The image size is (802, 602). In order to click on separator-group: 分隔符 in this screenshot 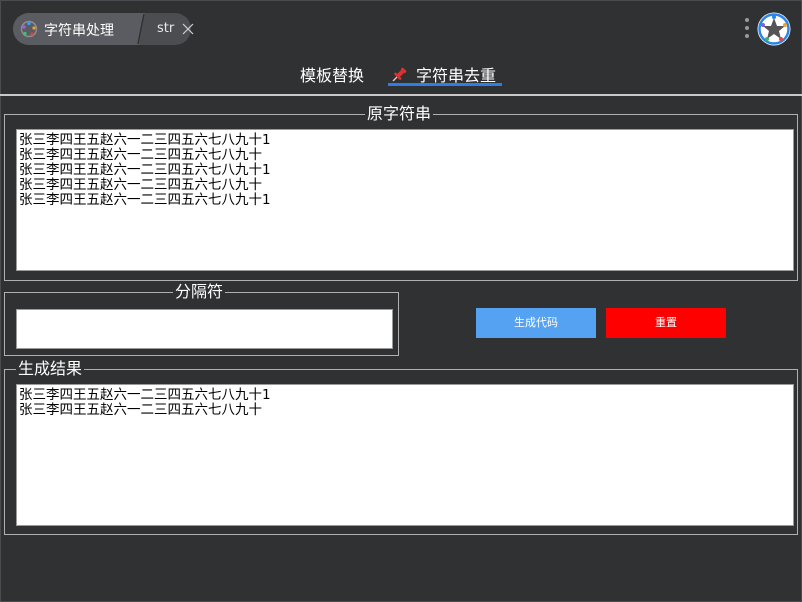, I will do `click(201, 319)`.